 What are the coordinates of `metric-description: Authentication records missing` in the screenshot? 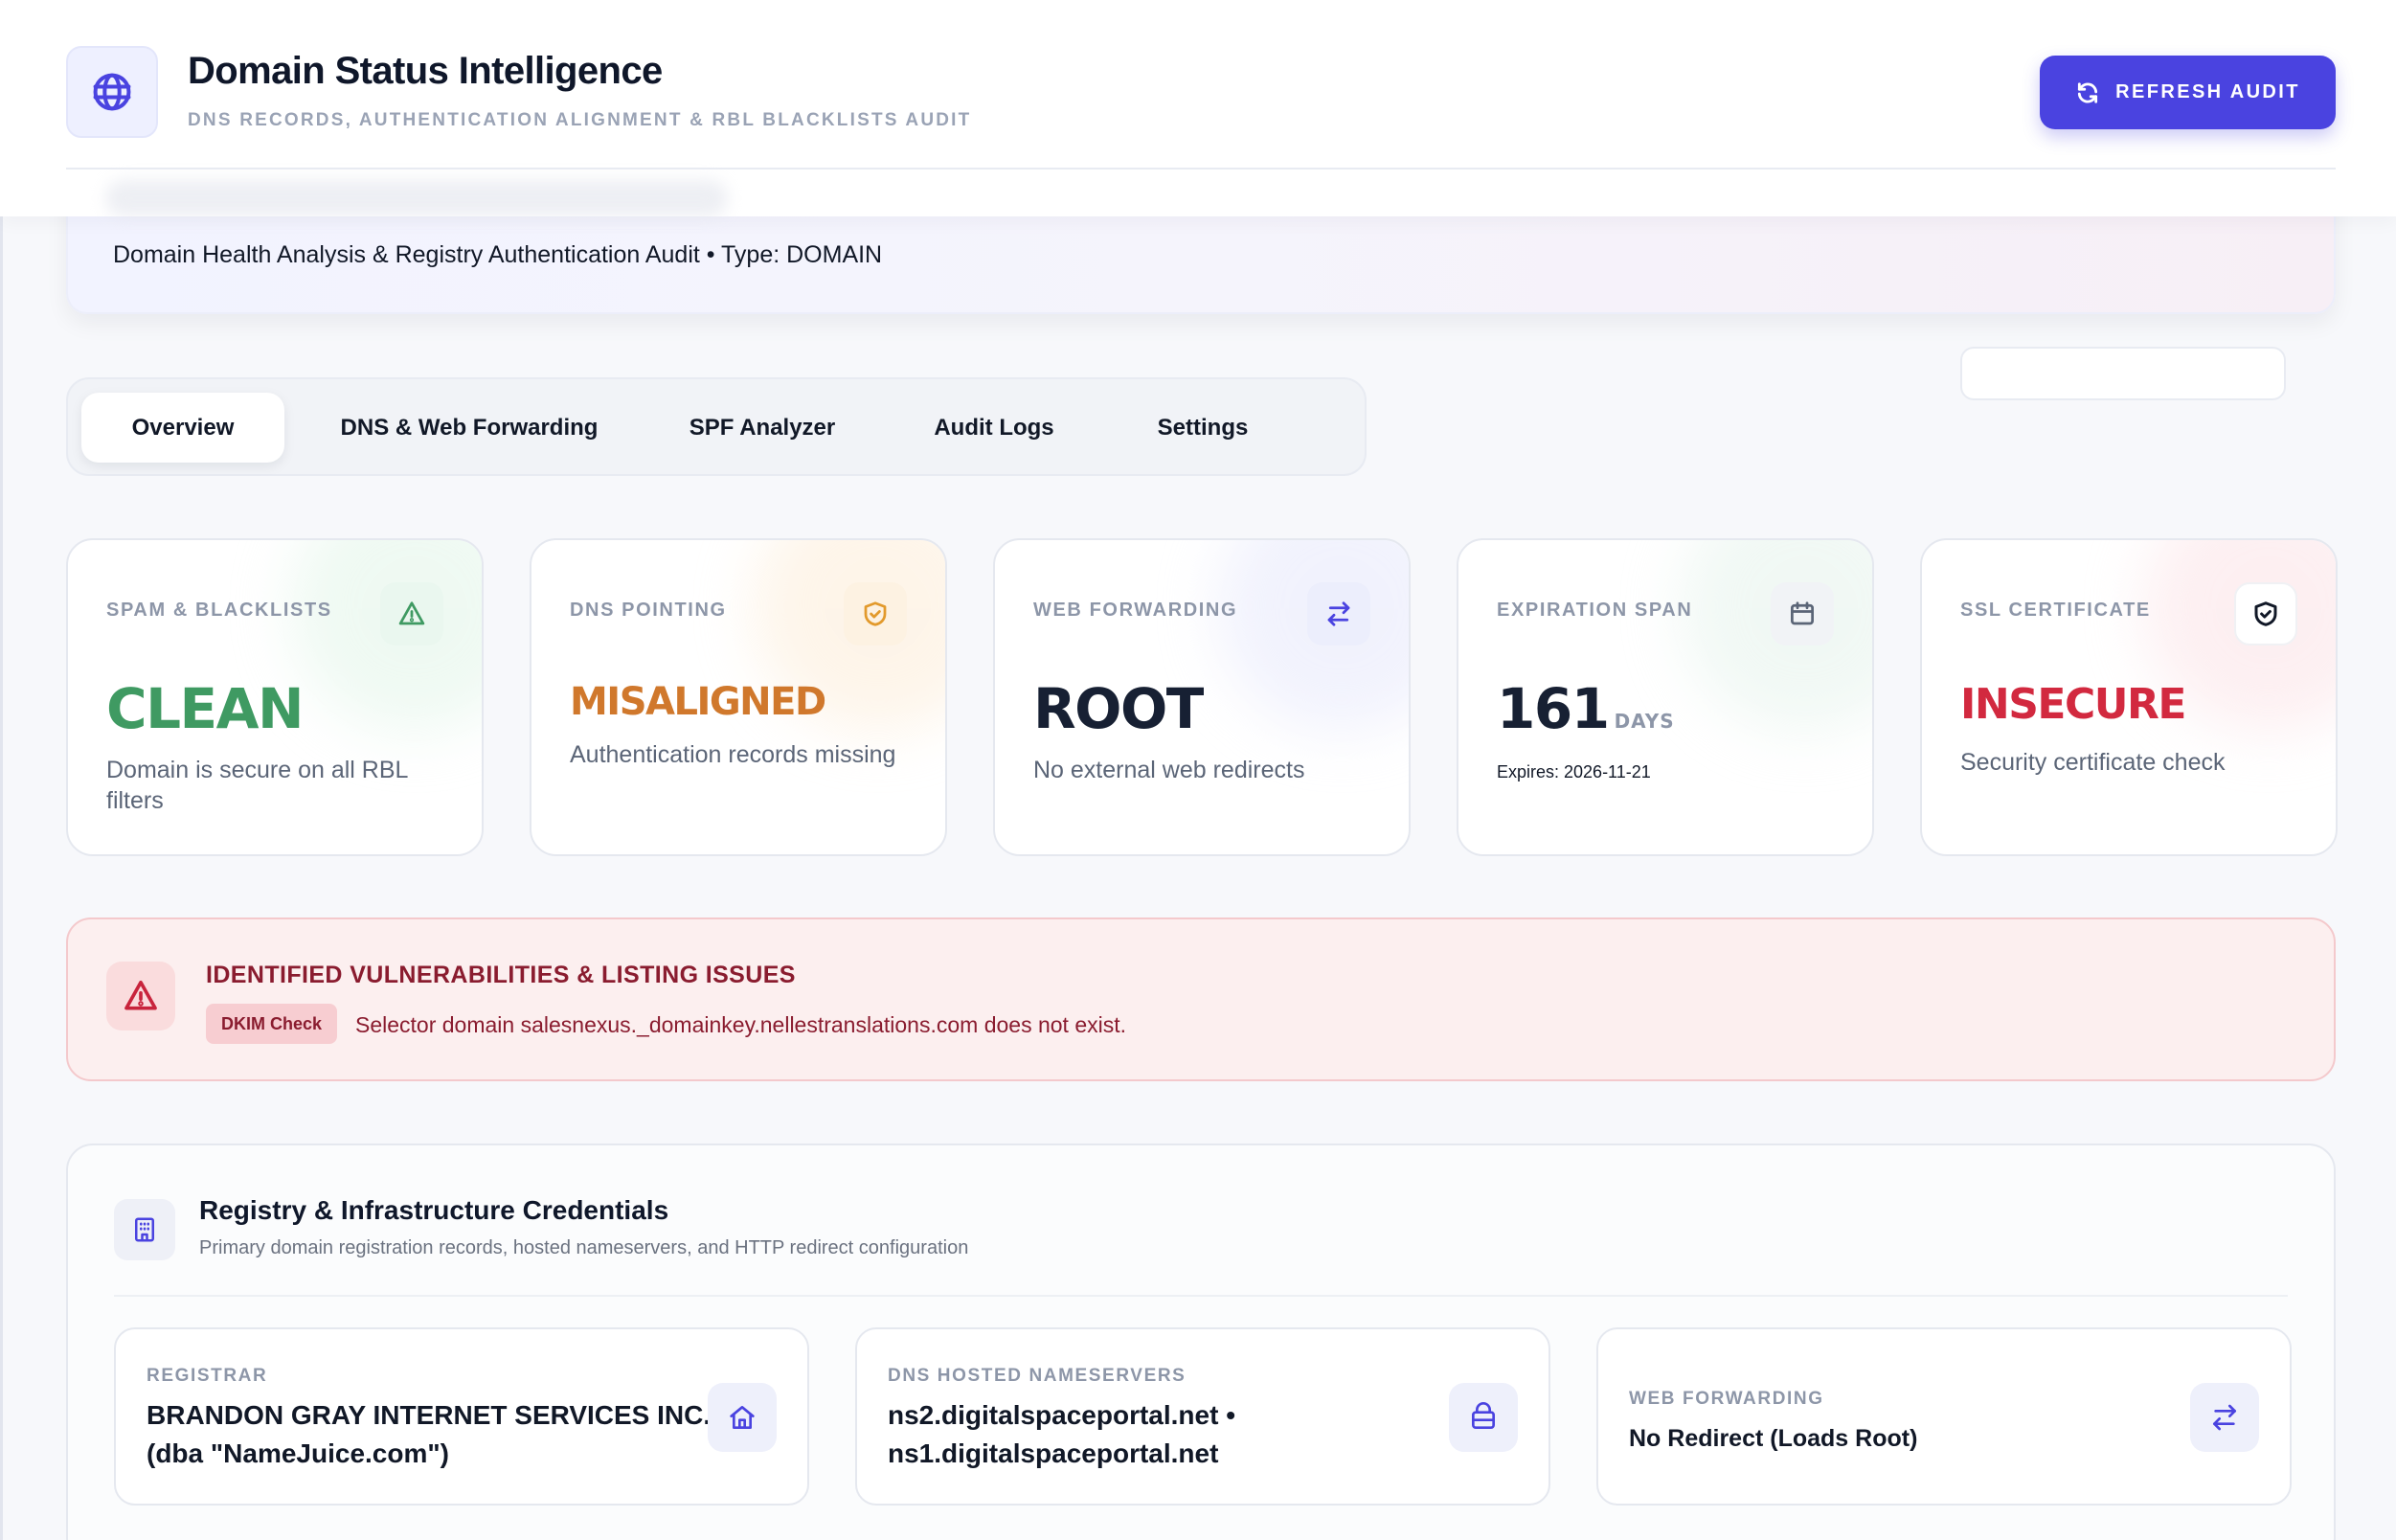 It's located at (733, 754).